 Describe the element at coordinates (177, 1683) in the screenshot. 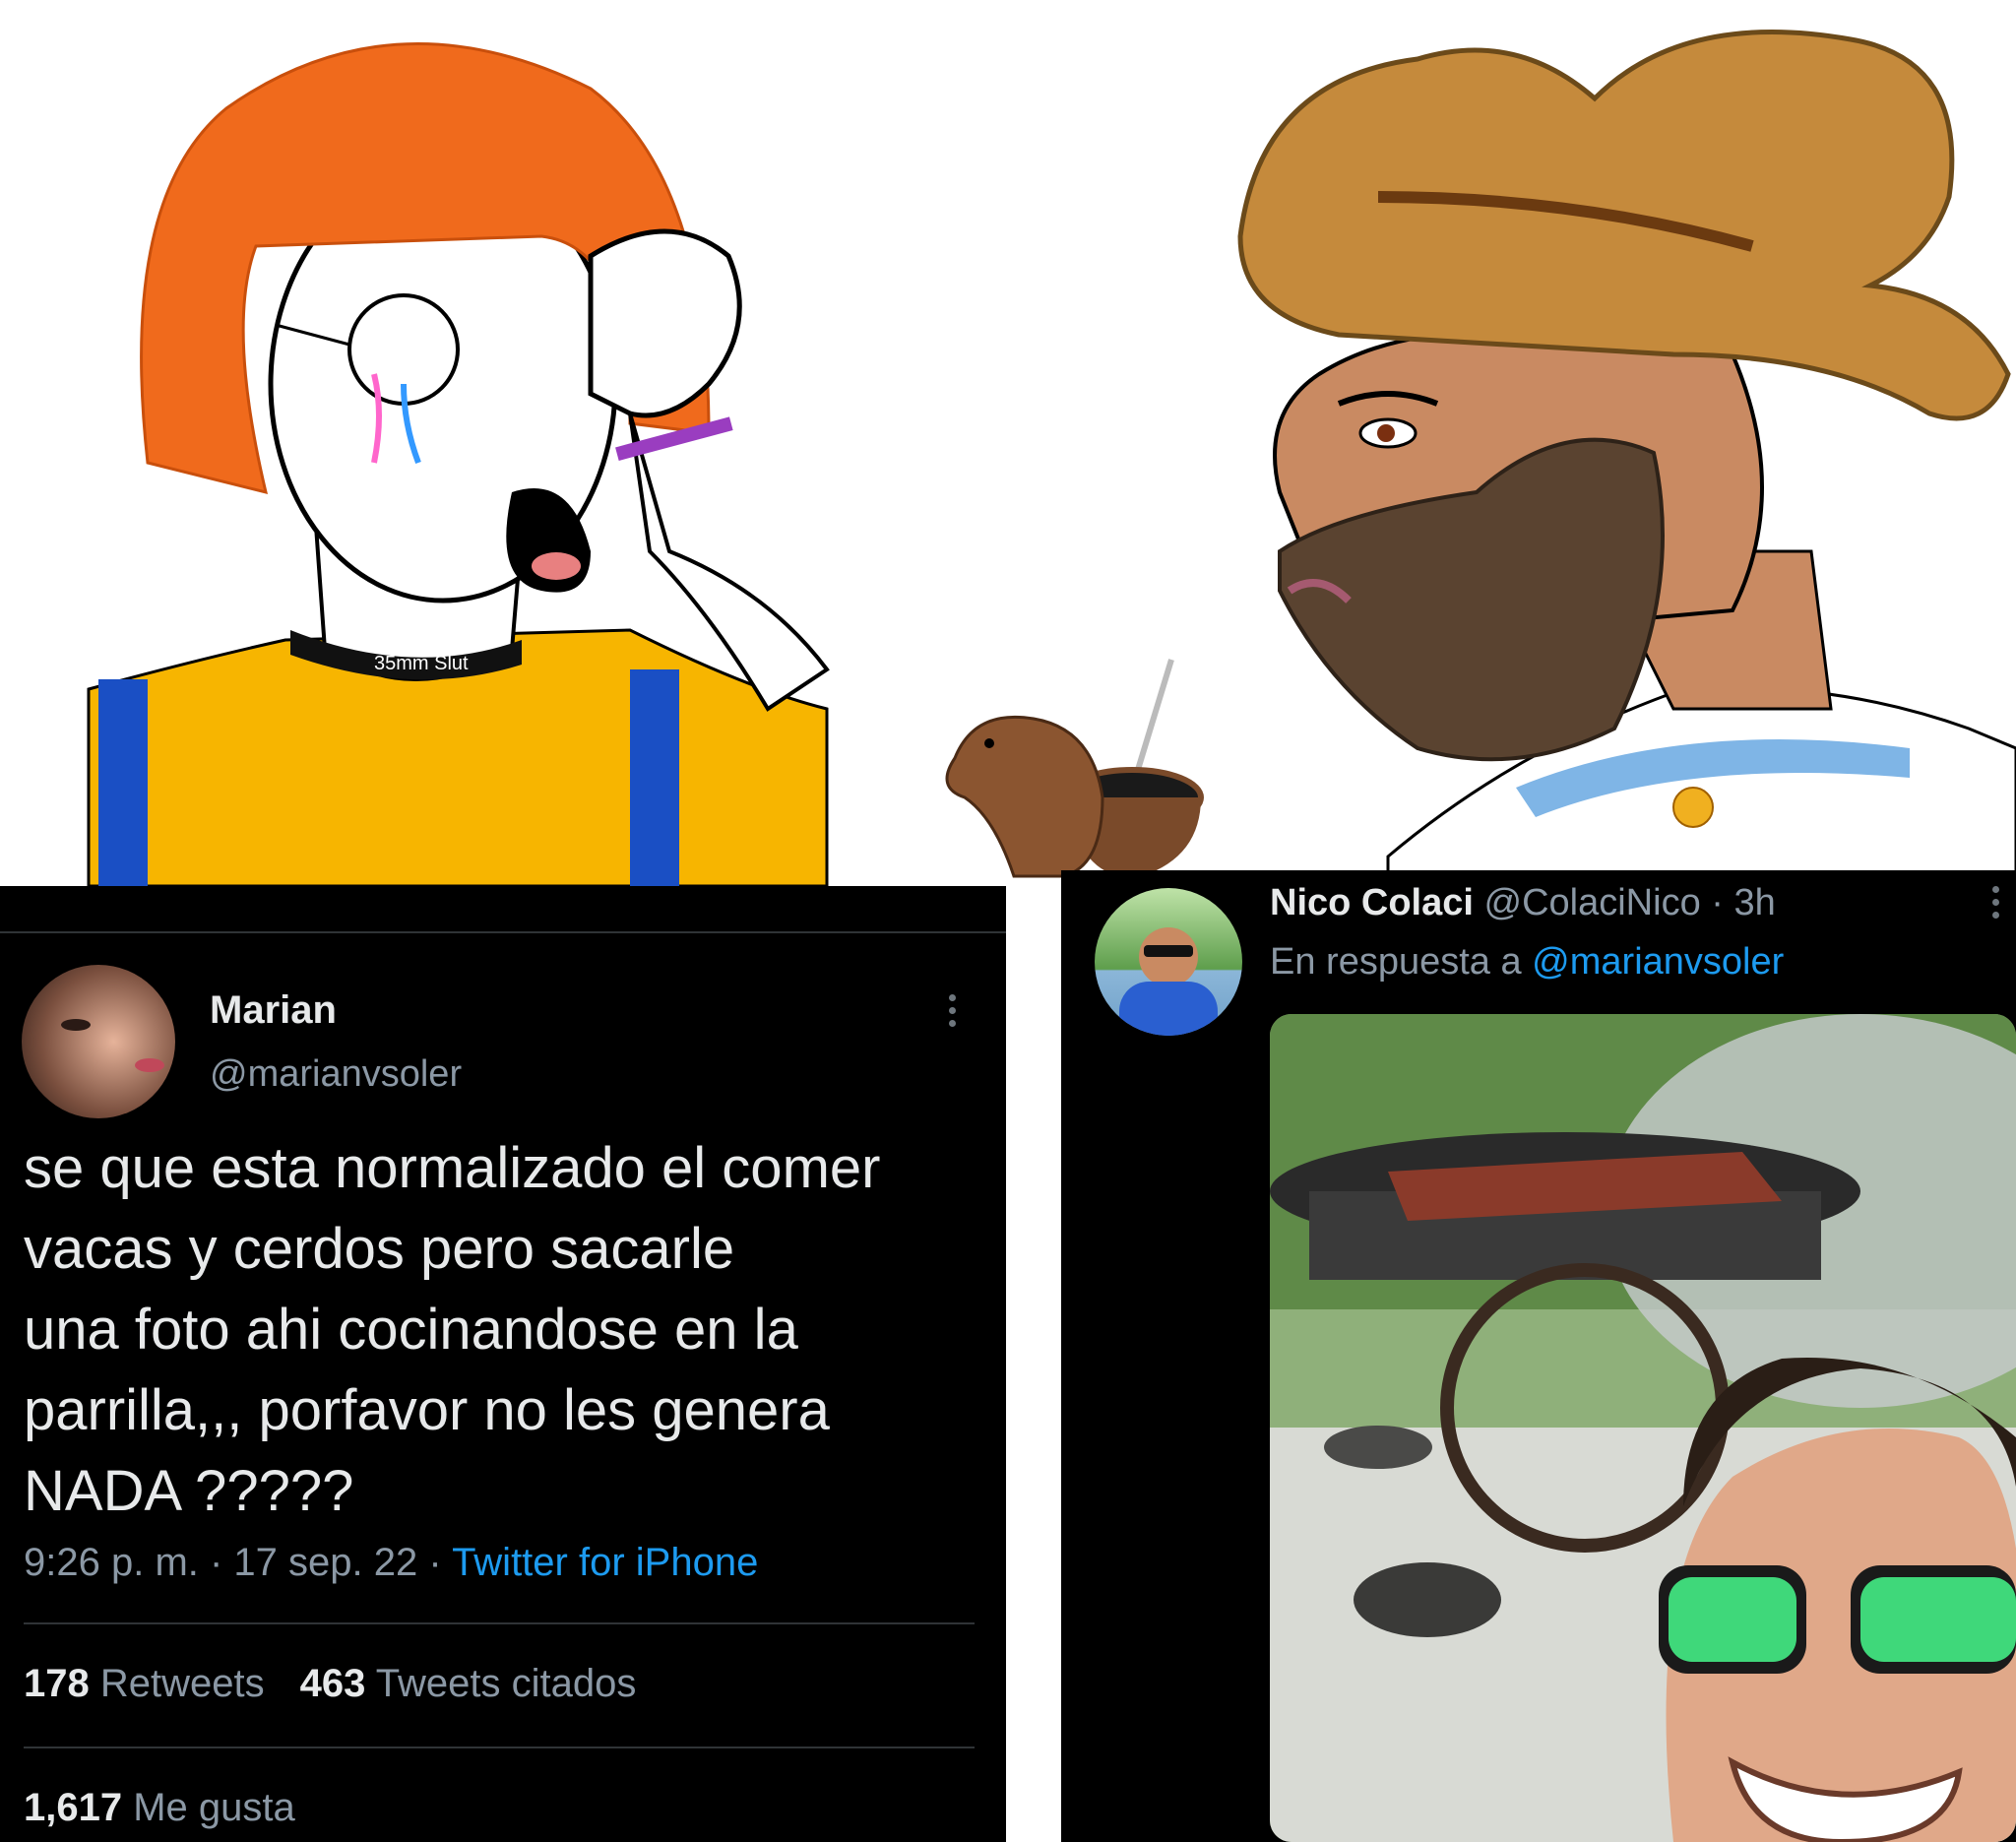

I see `retweets-label: Retweets` at that location.